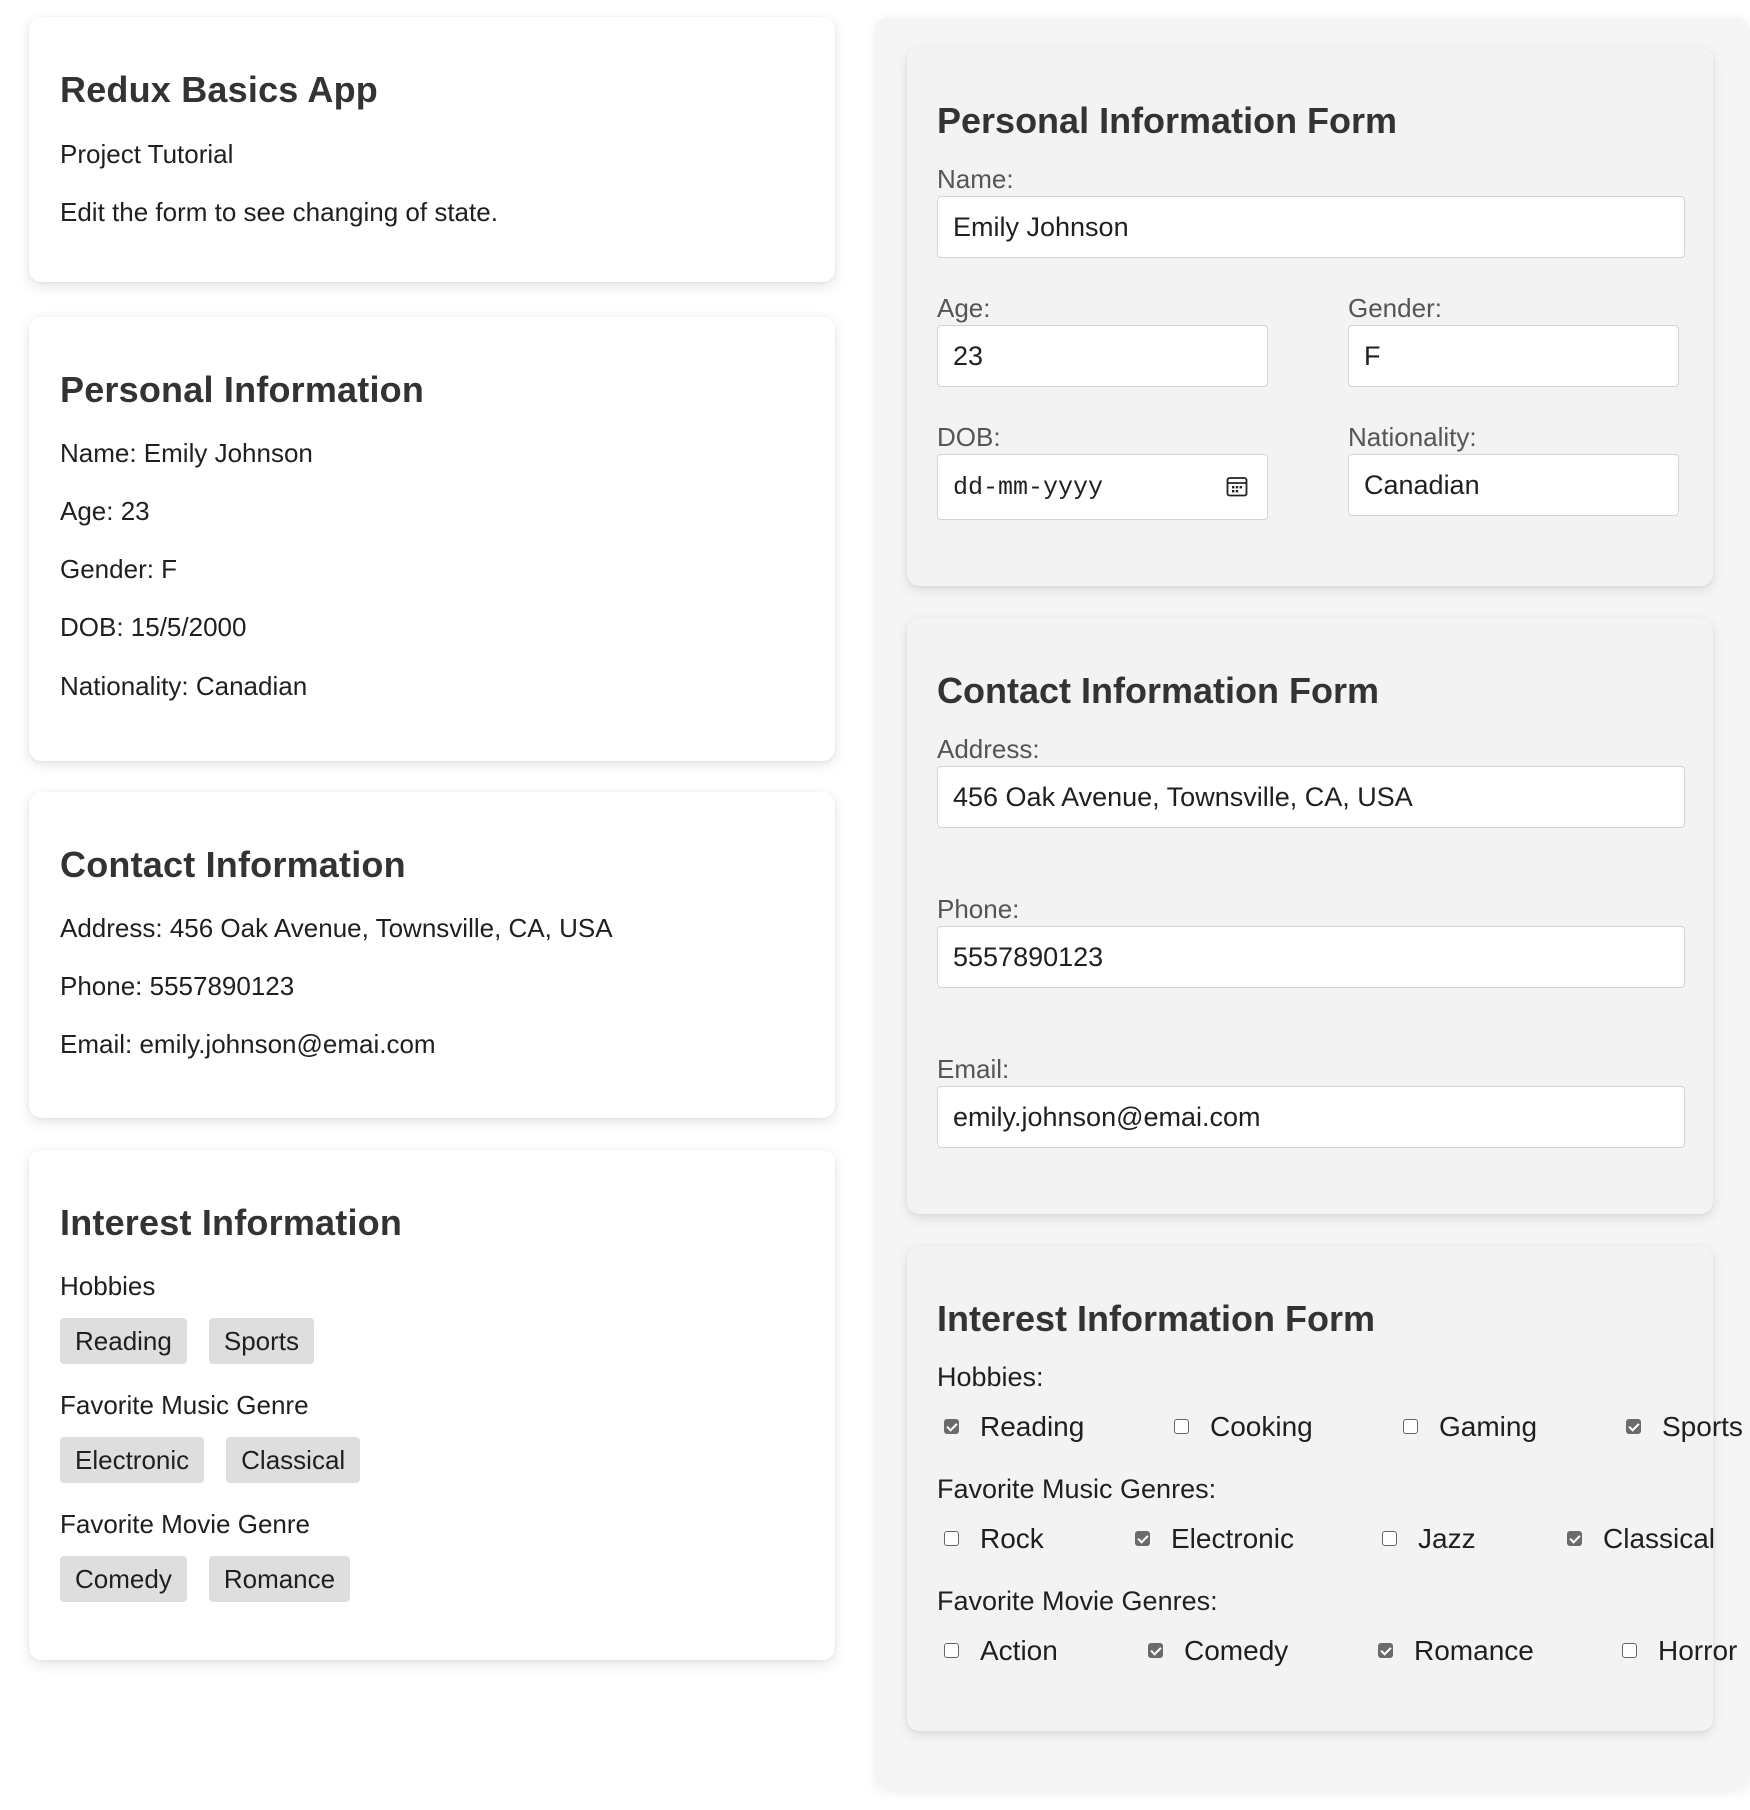  What do you see at coordinates (975, 179) in the screenshot?
I see `name-label: Name:` at bounding box center [975, 179].